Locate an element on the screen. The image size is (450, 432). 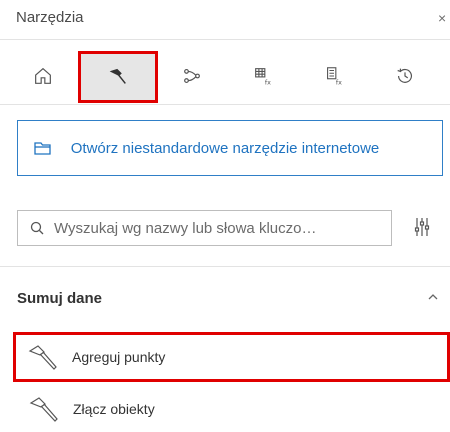
home-icon is located at coordinates (43, 75).